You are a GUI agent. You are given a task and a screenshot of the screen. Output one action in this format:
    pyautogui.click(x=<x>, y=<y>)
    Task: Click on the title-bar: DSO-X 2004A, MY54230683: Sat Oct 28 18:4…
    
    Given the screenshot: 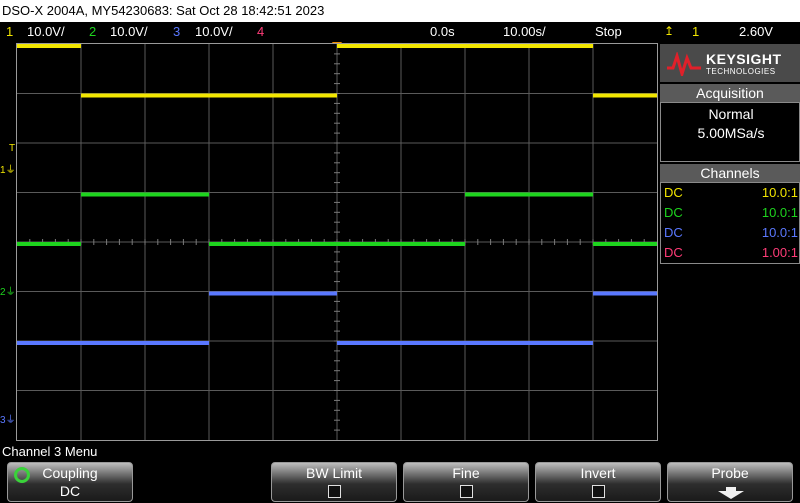 What is the action you would take?
    pyautogui.click(x=400, y=11)
    